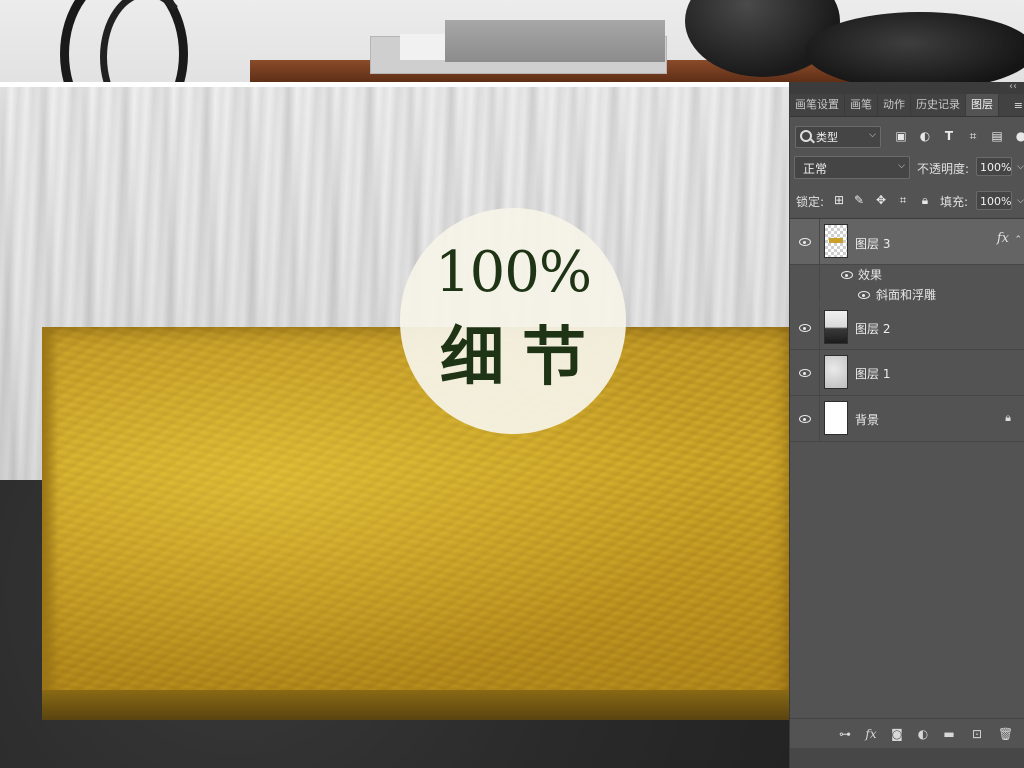 Image resolution: width=1024 pixels, height=768 pixels. I want to click on panel-tabs: 画笔设置 画笔 动作 历史记录 图层, so click(907, 105).